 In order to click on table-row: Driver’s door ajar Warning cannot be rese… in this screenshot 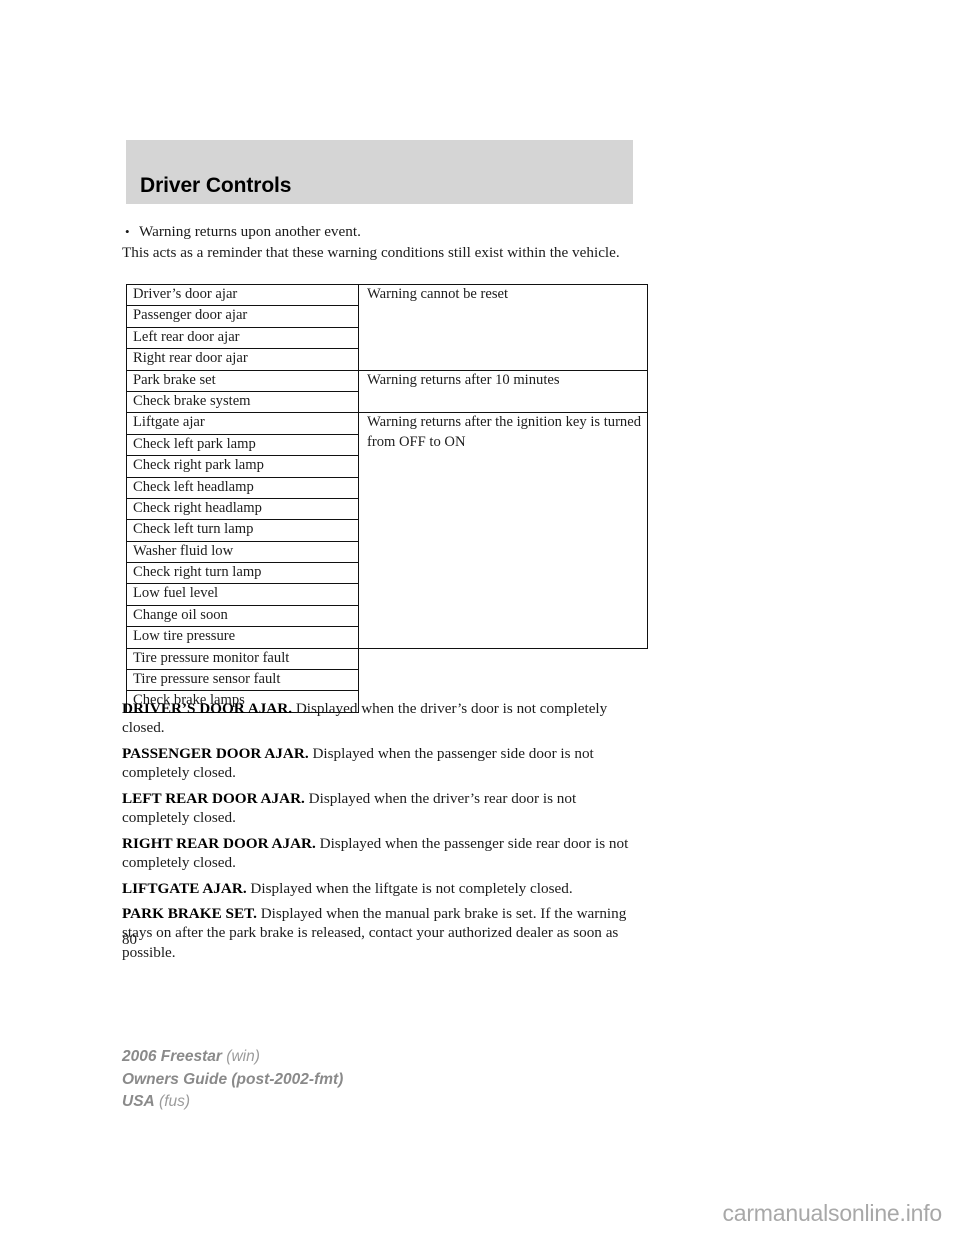, I will do `click(387, 327)`.